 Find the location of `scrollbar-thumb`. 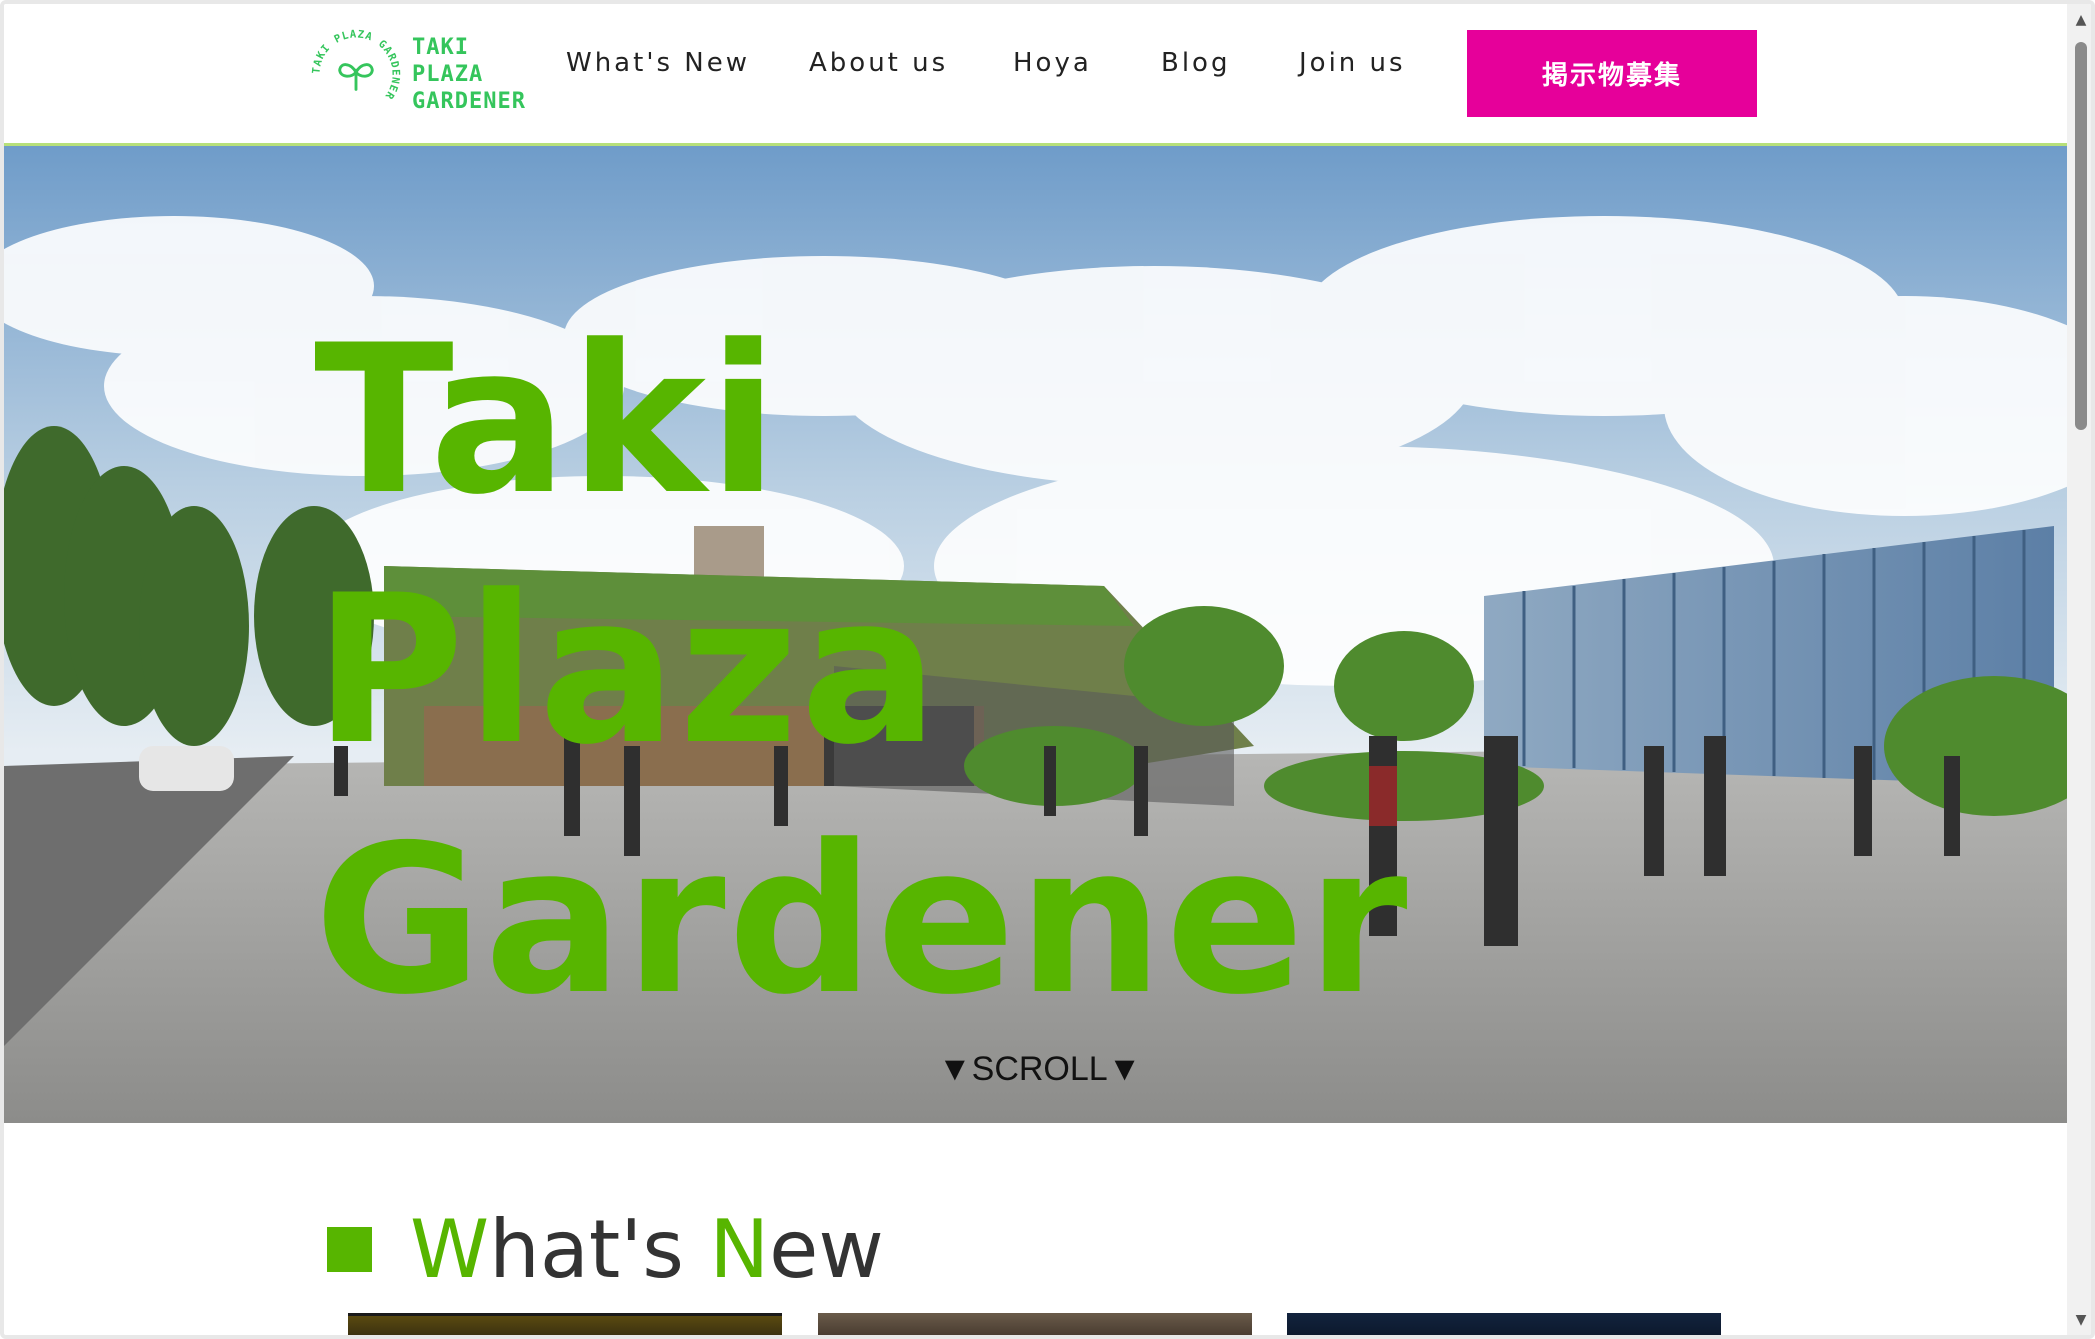

scrollbar-thumb is located at coordinates (2081, 236).